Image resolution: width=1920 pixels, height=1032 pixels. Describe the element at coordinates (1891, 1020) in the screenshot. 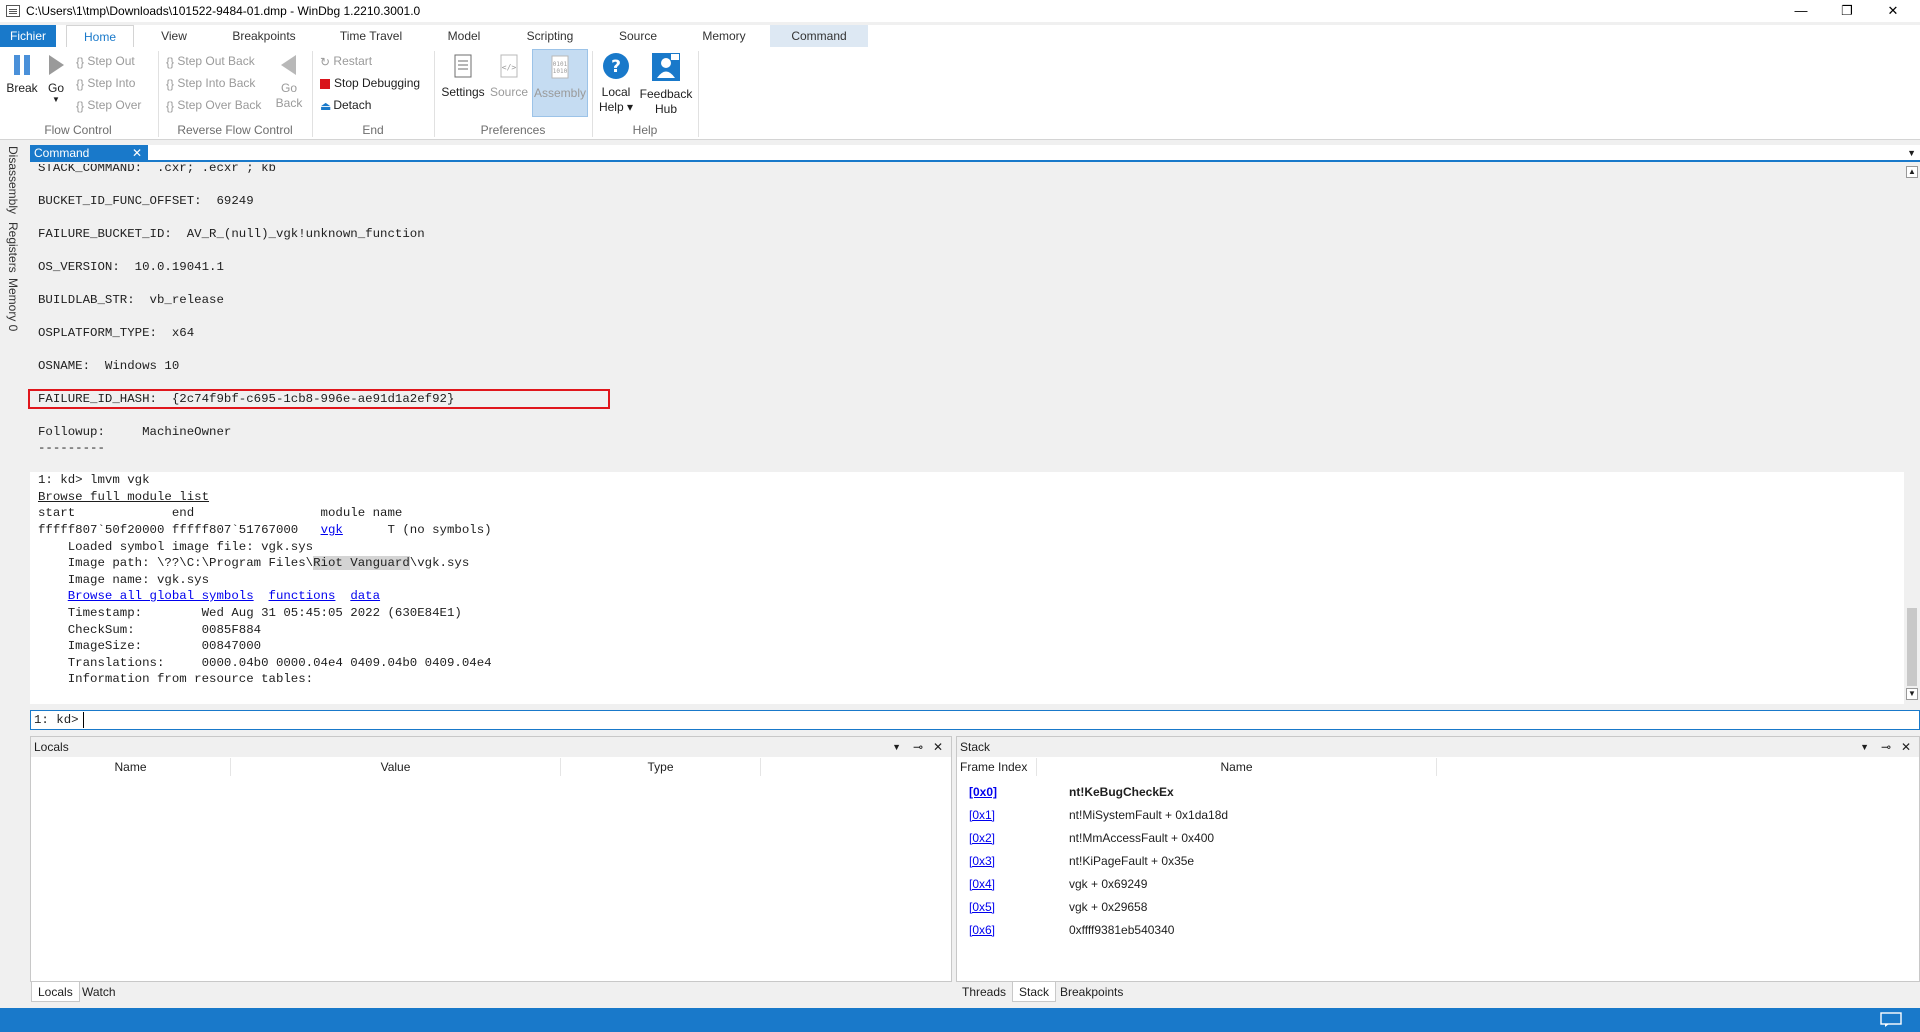

I see `notification-chat-icon` at that location.